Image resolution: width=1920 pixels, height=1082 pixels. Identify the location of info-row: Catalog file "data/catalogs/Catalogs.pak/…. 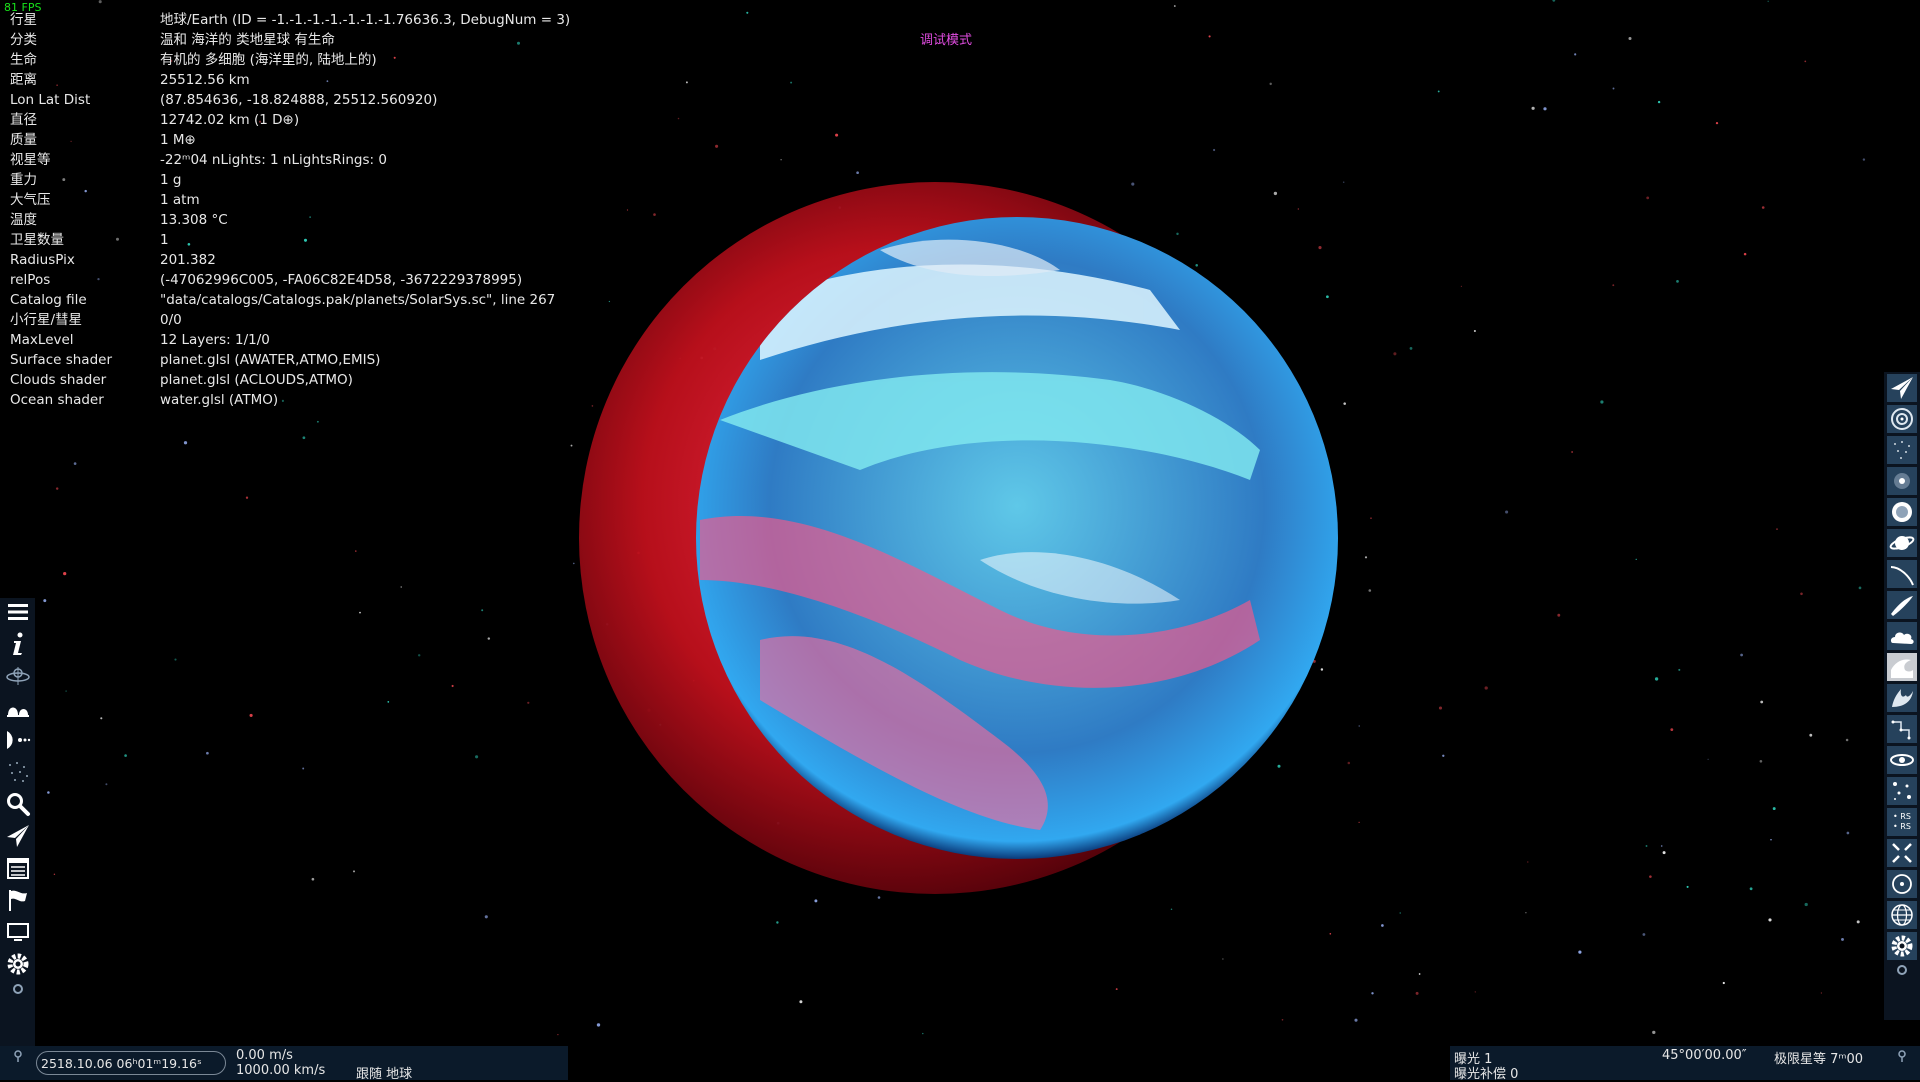
(290, 300).